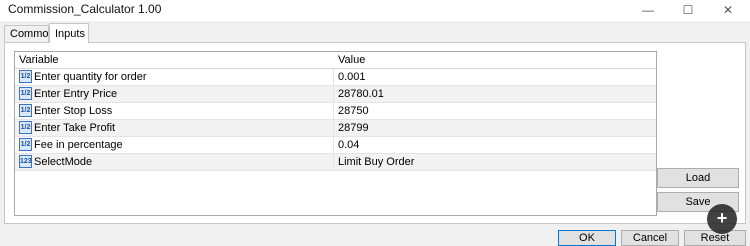  I want to click on variable-value: 0.04, so click(496, 145).